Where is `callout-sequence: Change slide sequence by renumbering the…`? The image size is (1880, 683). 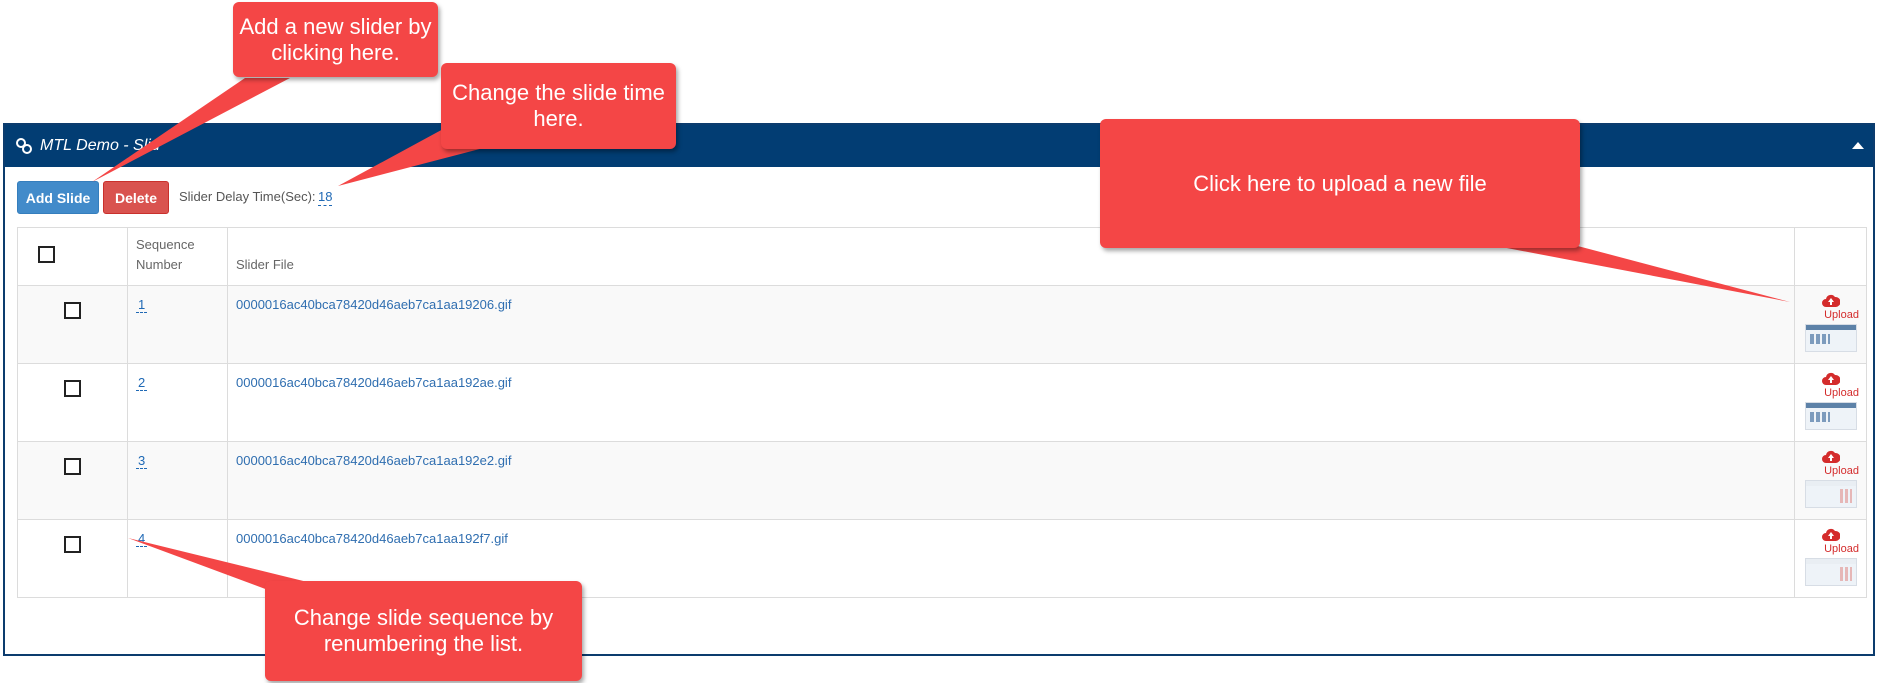 callout-sequence: Change slide sequence by renumbering the… is located at coordinates (423, 631).